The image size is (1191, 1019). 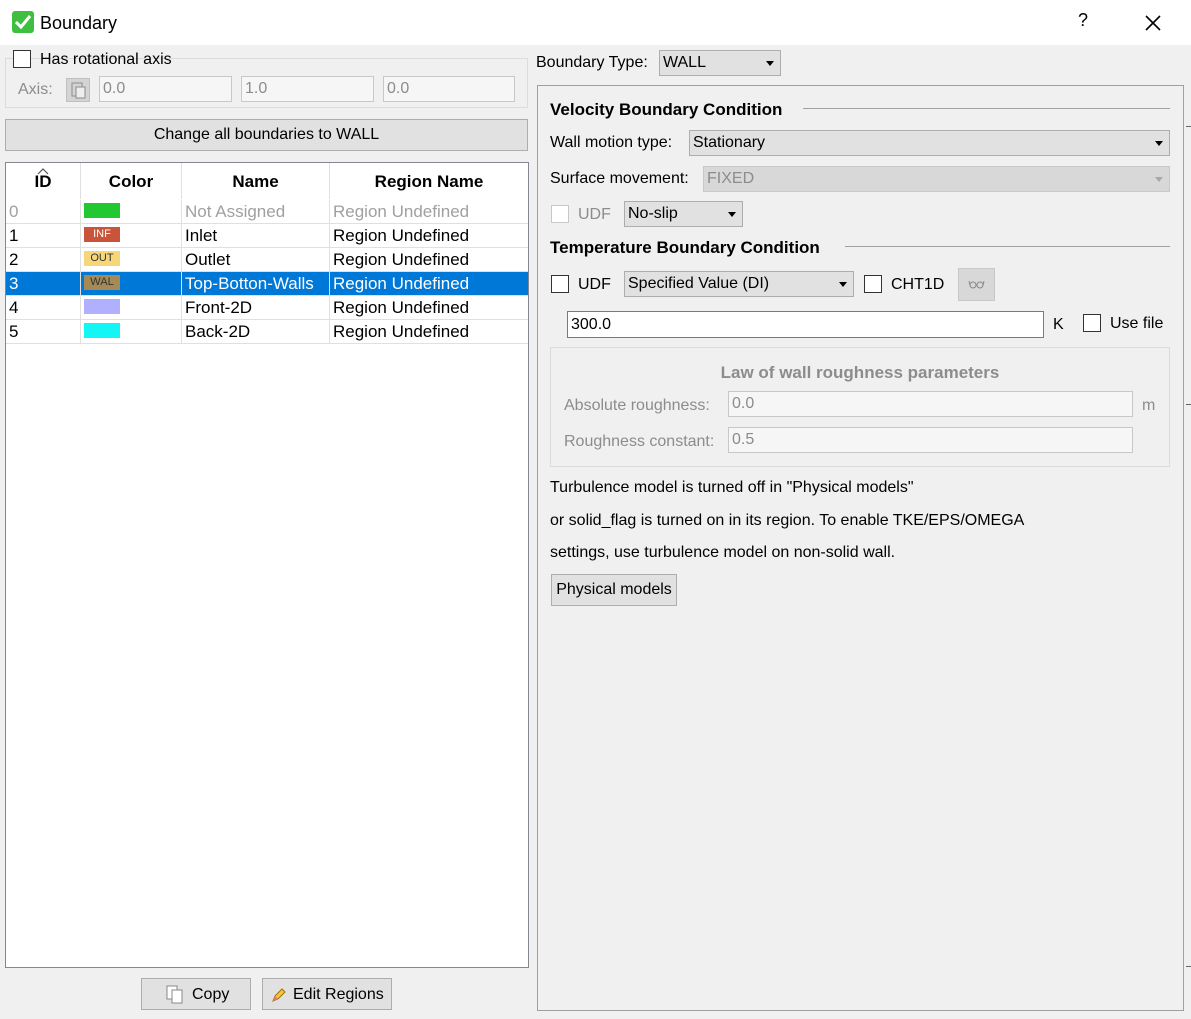 I want to click on axis-y-field: 1.0, so click(x=307, y=89).